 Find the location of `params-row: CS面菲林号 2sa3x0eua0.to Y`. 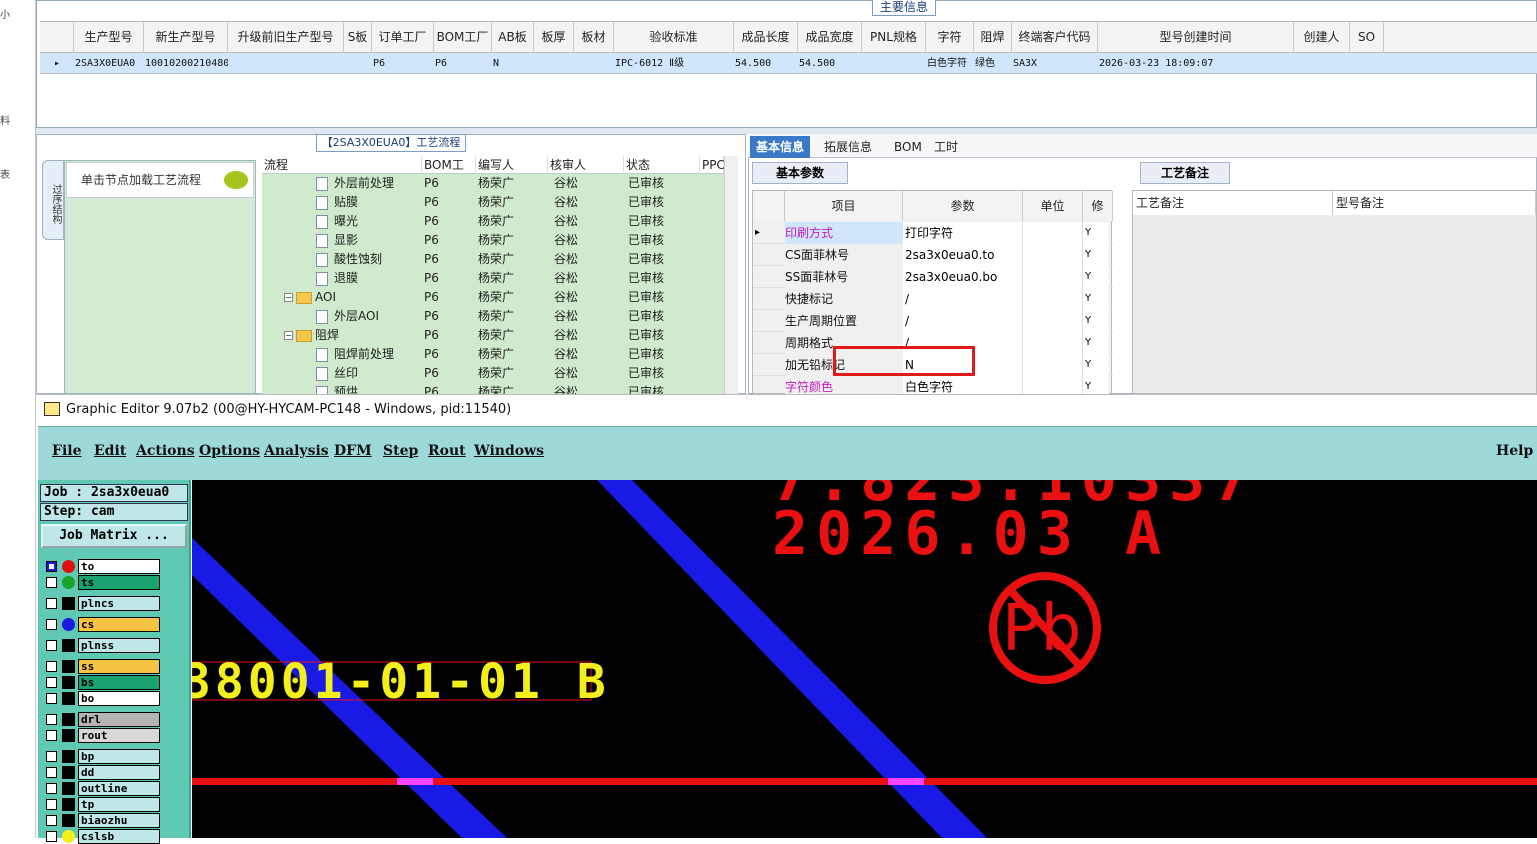

params-row: CS面菲林号 2sa3x0eua0.to Y is located at coordinates (933, 255).